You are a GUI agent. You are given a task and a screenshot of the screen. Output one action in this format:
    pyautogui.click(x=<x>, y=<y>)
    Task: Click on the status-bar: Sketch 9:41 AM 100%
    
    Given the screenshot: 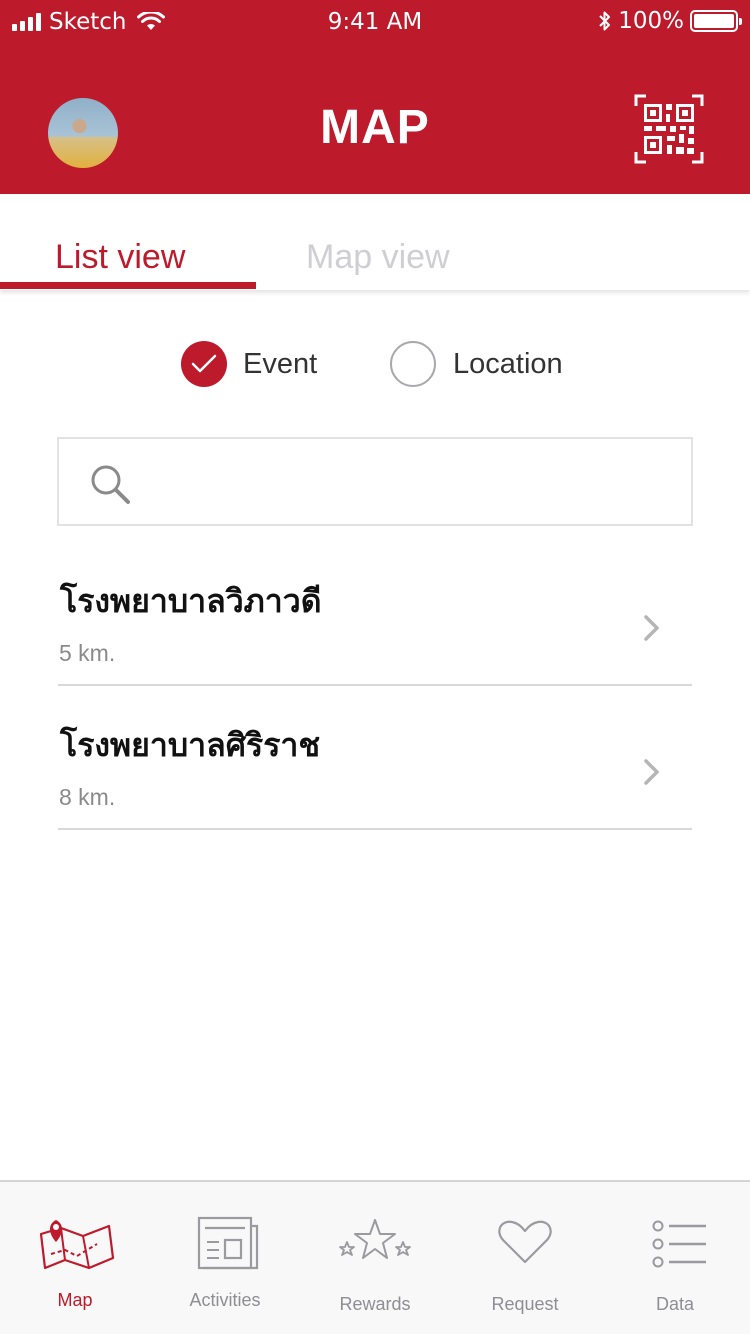 What is the action you would take?
    pyautogui.click(x=375, y=23)
    